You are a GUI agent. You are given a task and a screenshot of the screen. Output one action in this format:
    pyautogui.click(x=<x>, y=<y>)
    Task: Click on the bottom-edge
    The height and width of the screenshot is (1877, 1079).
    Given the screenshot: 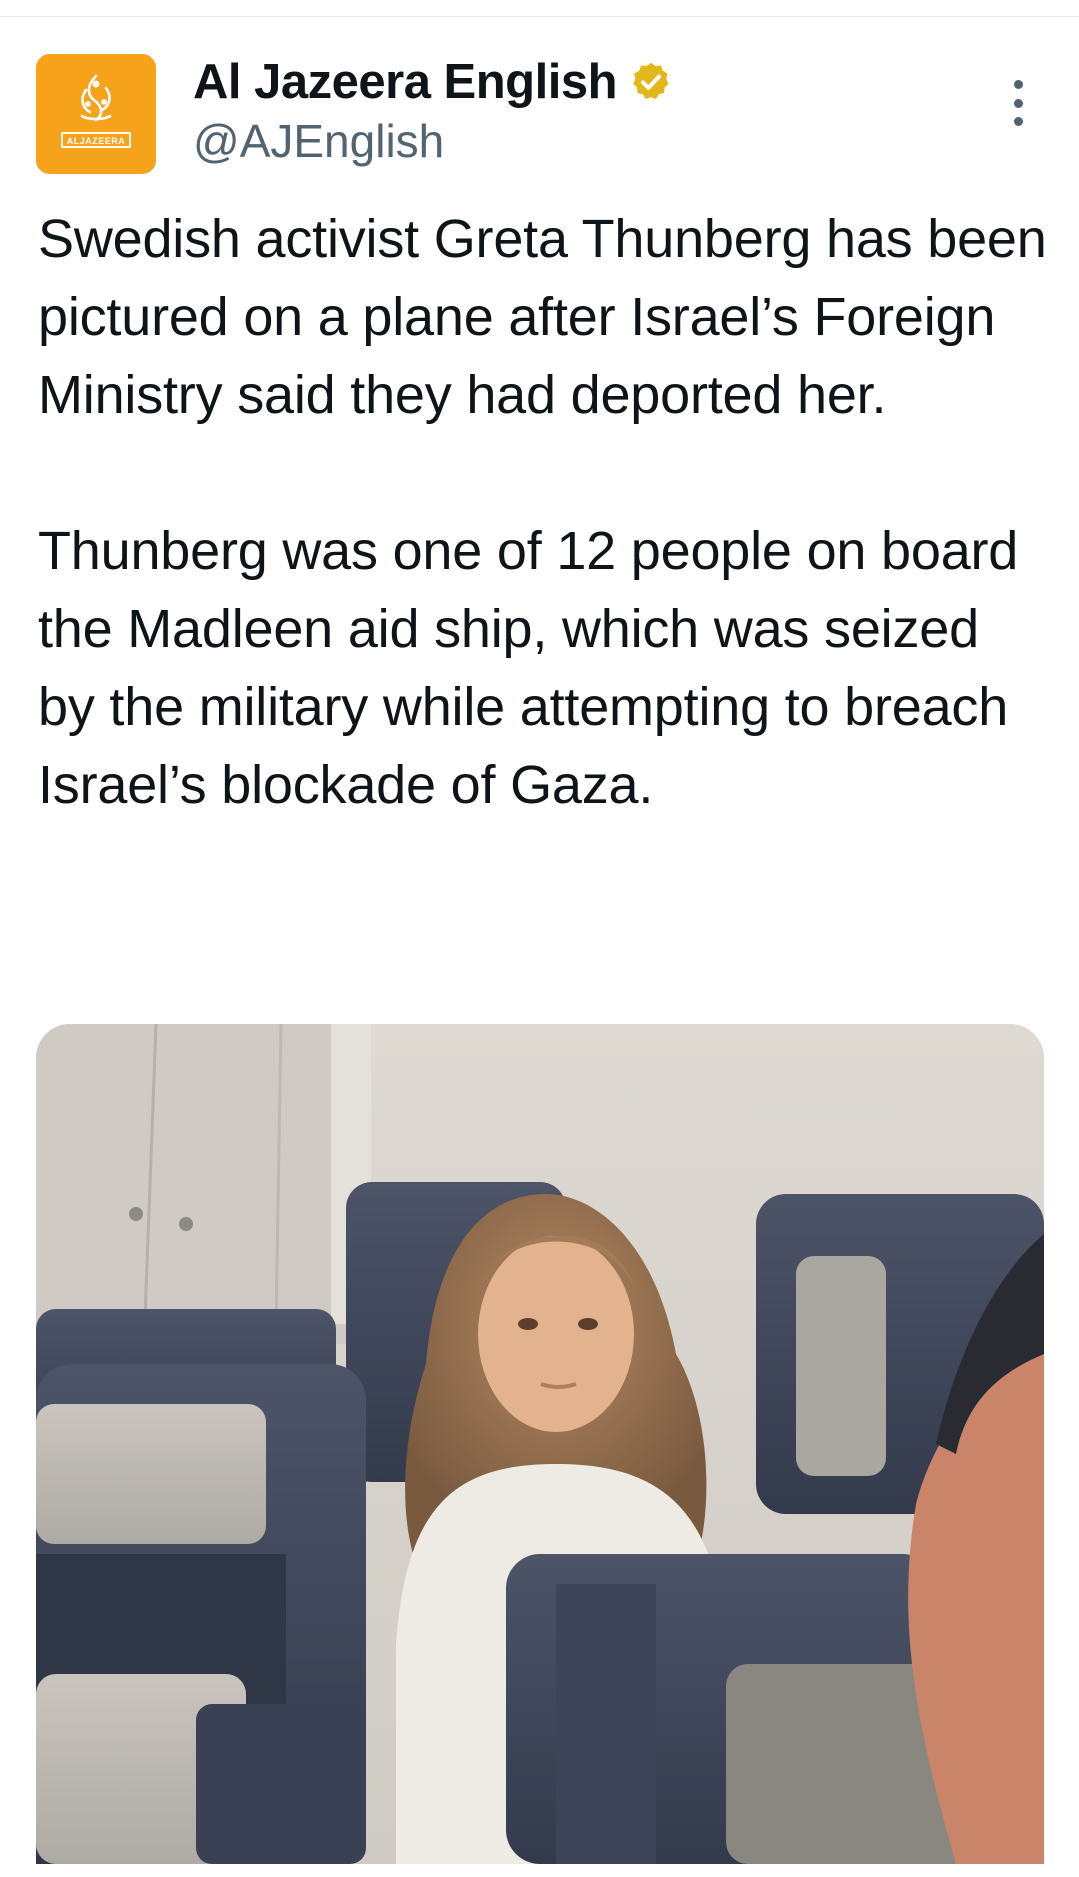 What is the action you would take?
    pyautogui.click(x=539, y=1870)
    